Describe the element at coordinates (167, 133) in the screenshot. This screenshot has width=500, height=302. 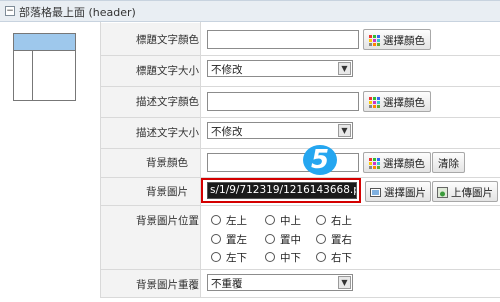
I see `desc-size-label: 描述文字大小` at that location.